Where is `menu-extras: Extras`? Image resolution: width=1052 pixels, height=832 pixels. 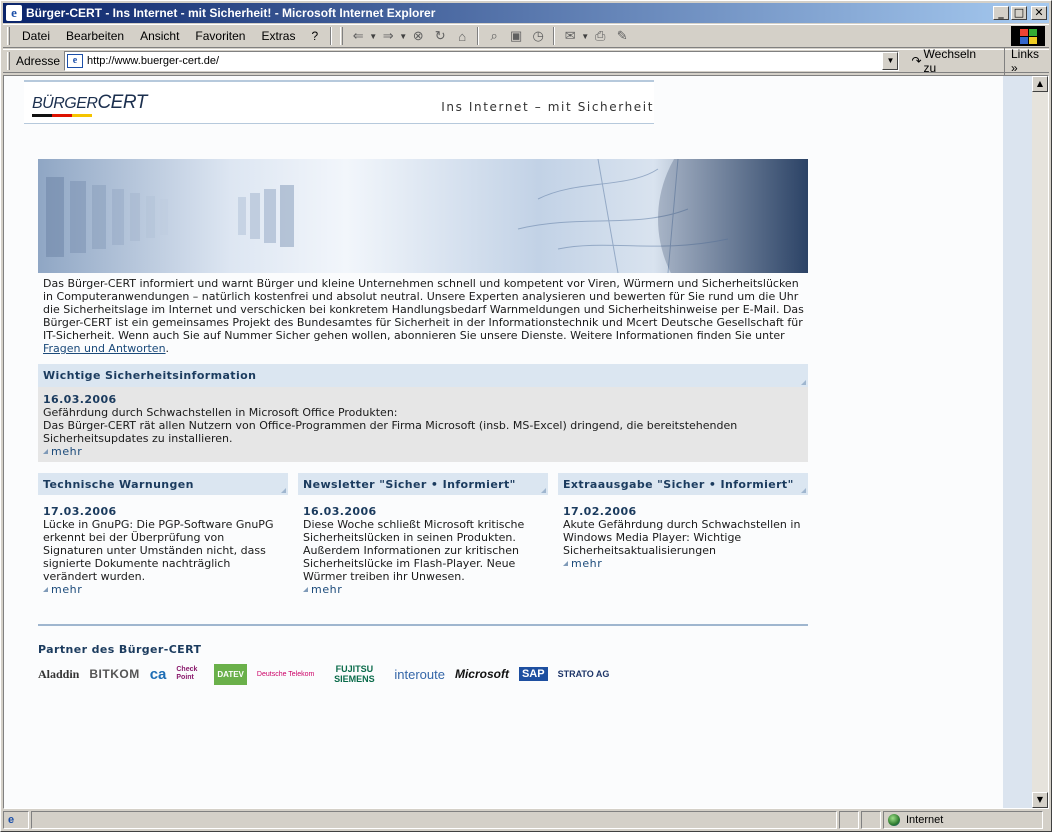 menu-extras: Extras is located at coordinates (278, 36).